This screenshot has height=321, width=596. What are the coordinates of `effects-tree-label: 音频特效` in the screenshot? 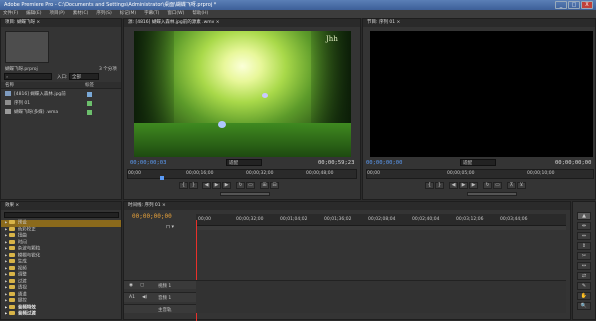 It's located at (26, 307).